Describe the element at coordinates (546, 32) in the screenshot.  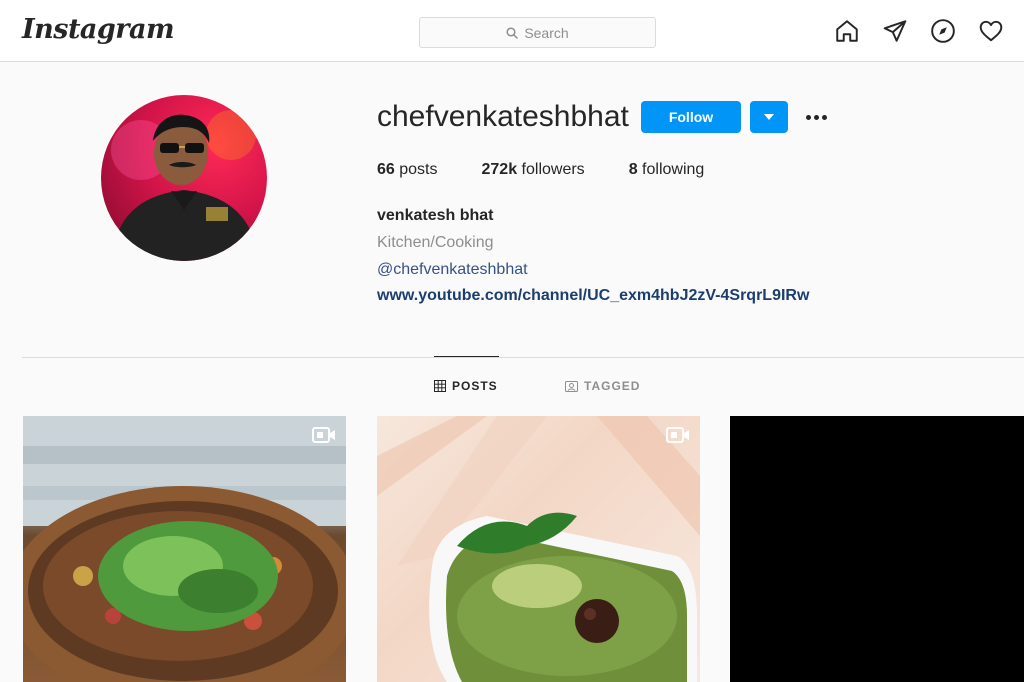
I see `search-placeholder: Search` at that location.